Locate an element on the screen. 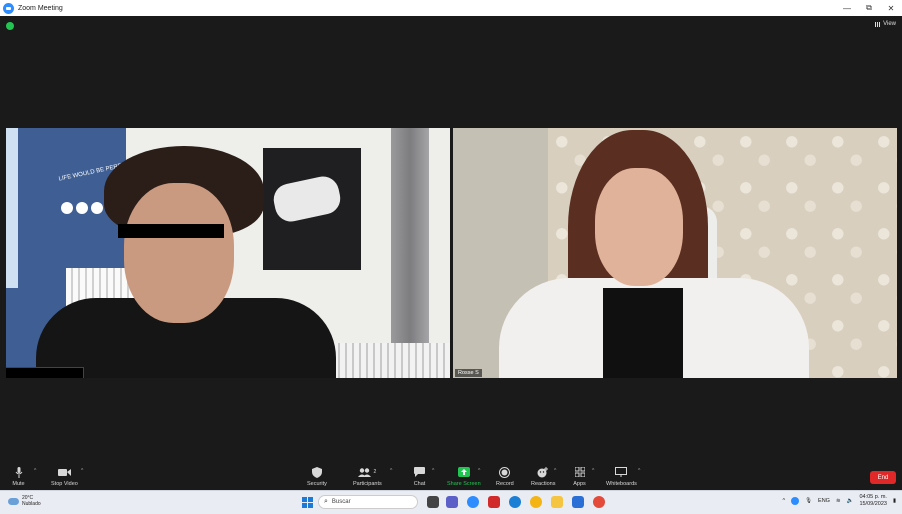  chevron-up-icon: ^ is located at coordinates (783, 501).